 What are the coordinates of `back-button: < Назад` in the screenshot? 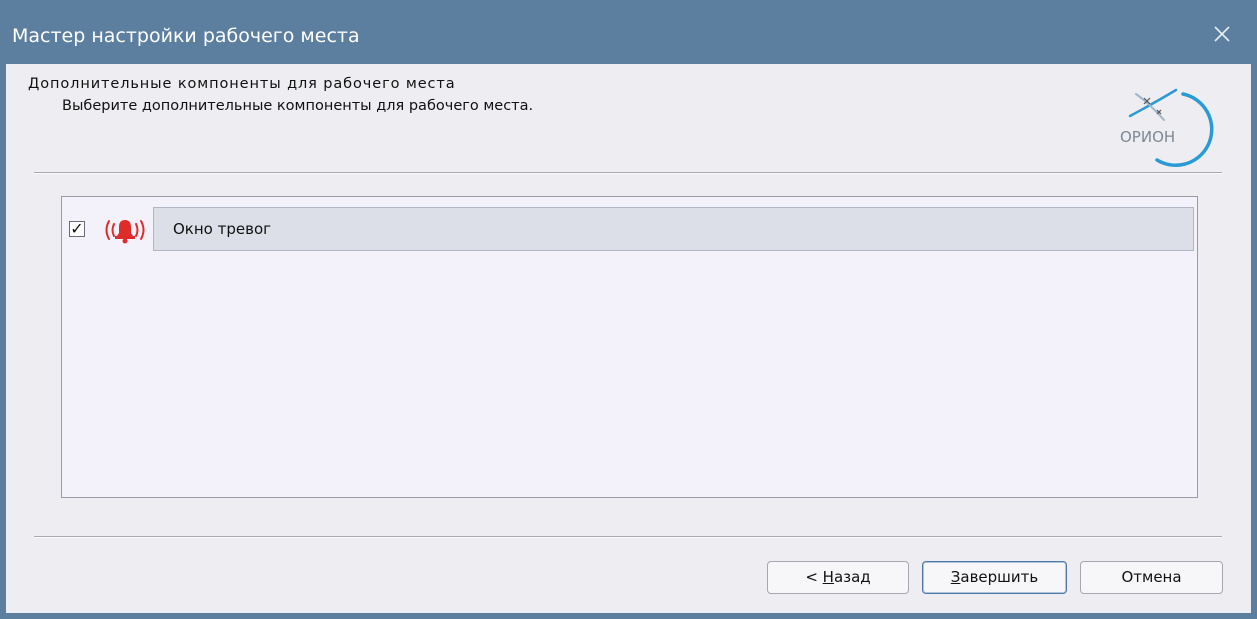 It's located at (838, 577).